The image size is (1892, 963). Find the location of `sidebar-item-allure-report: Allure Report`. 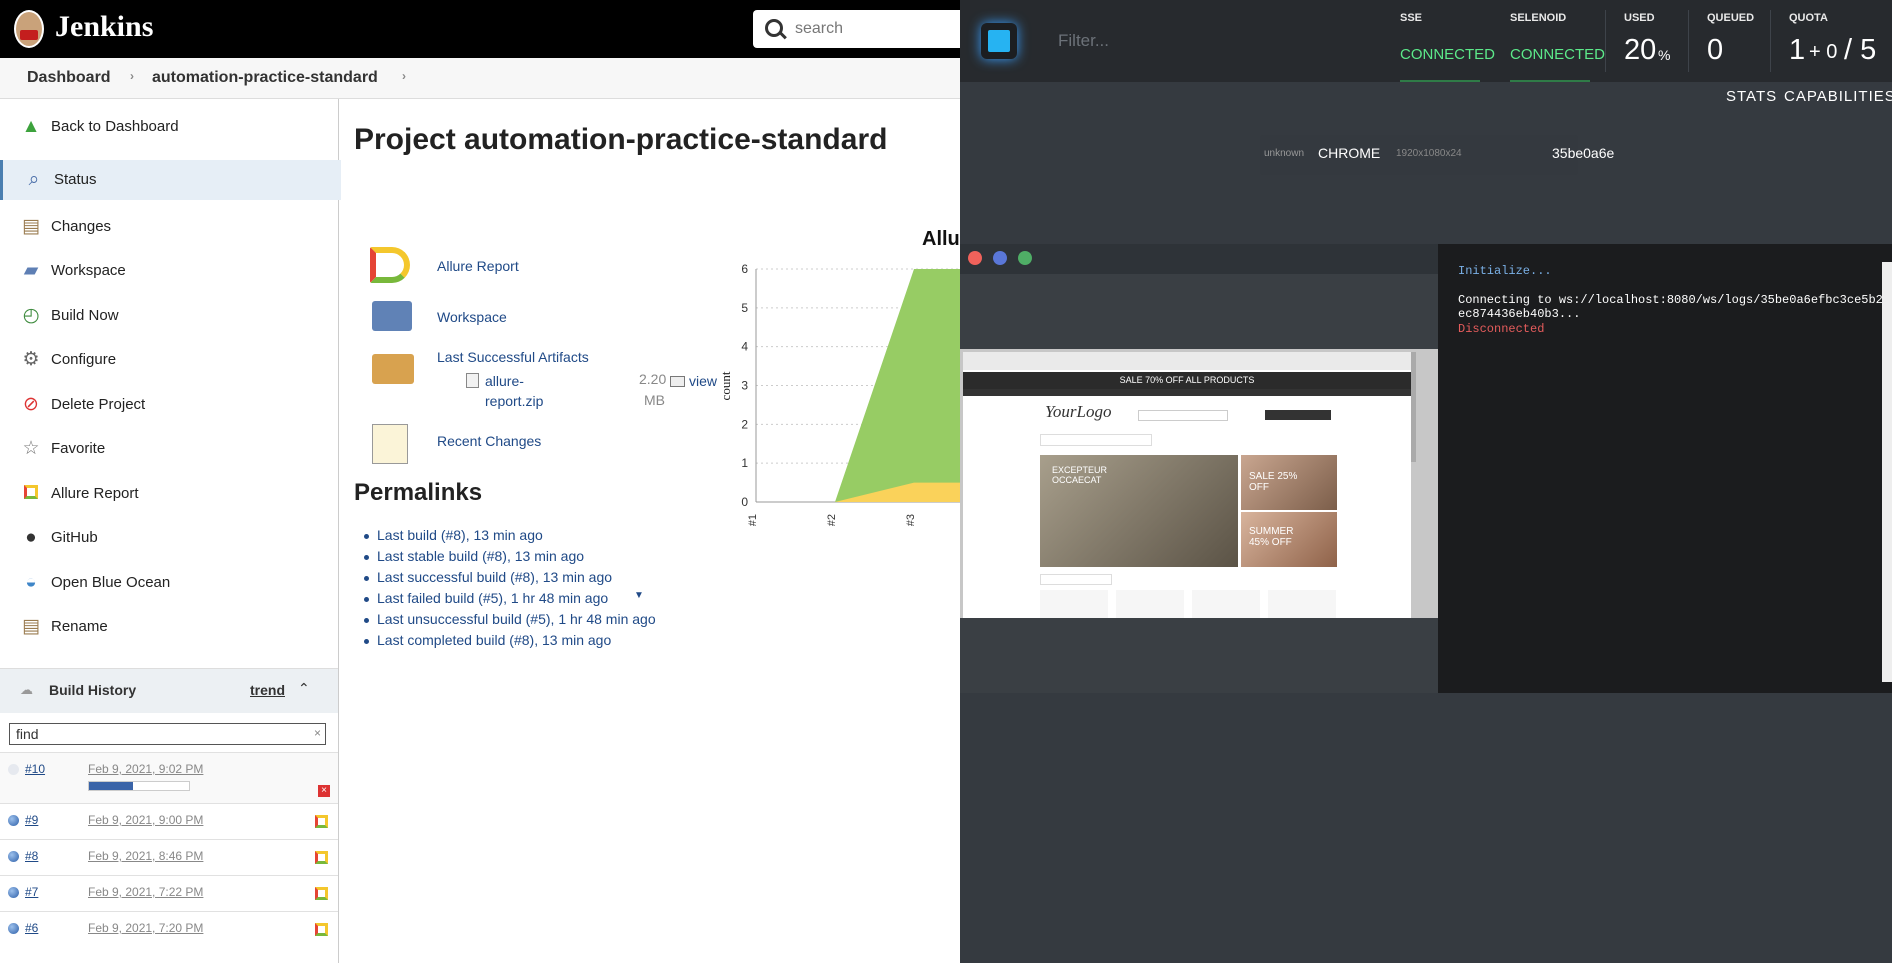

sidebar-item-allure-report: Allure Report is located at coordinates (169, 494).